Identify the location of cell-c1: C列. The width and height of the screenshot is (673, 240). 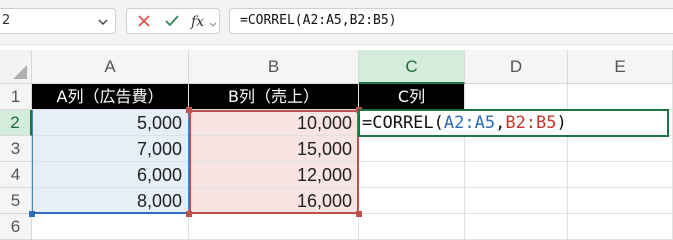
(412, 97).